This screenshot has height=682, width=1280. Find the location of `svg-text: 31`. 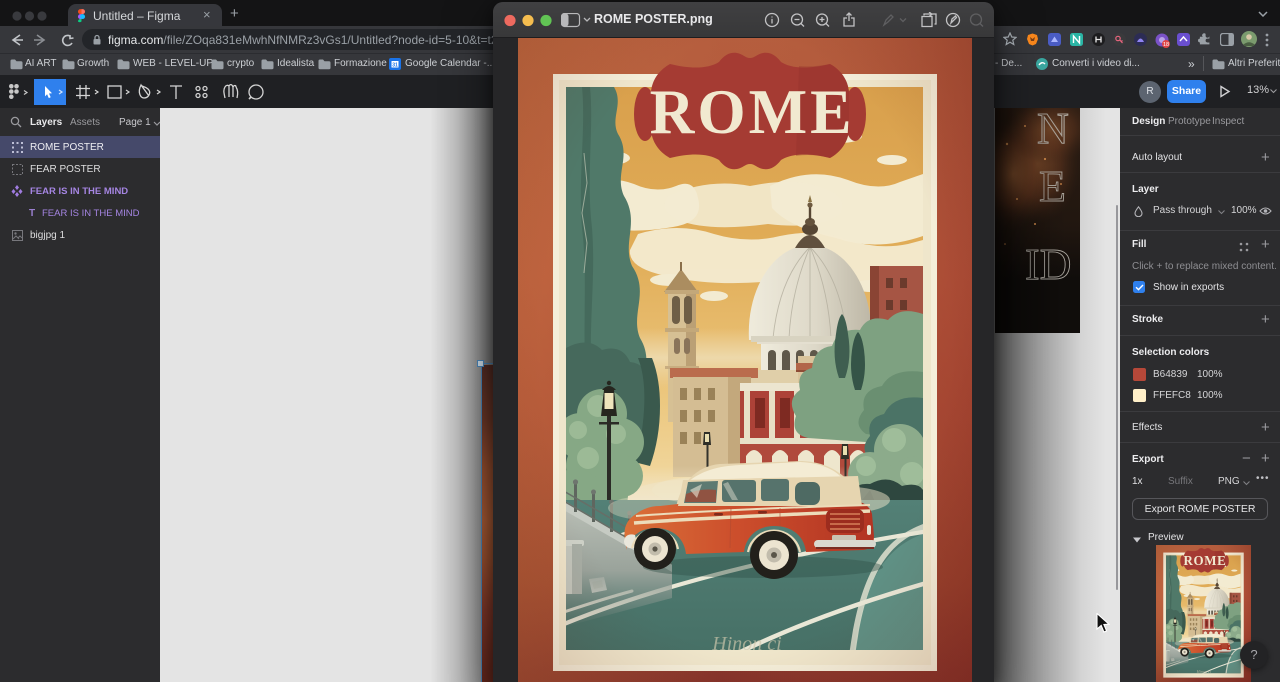

svg-text: 31 is located at coordinates (395, 66).